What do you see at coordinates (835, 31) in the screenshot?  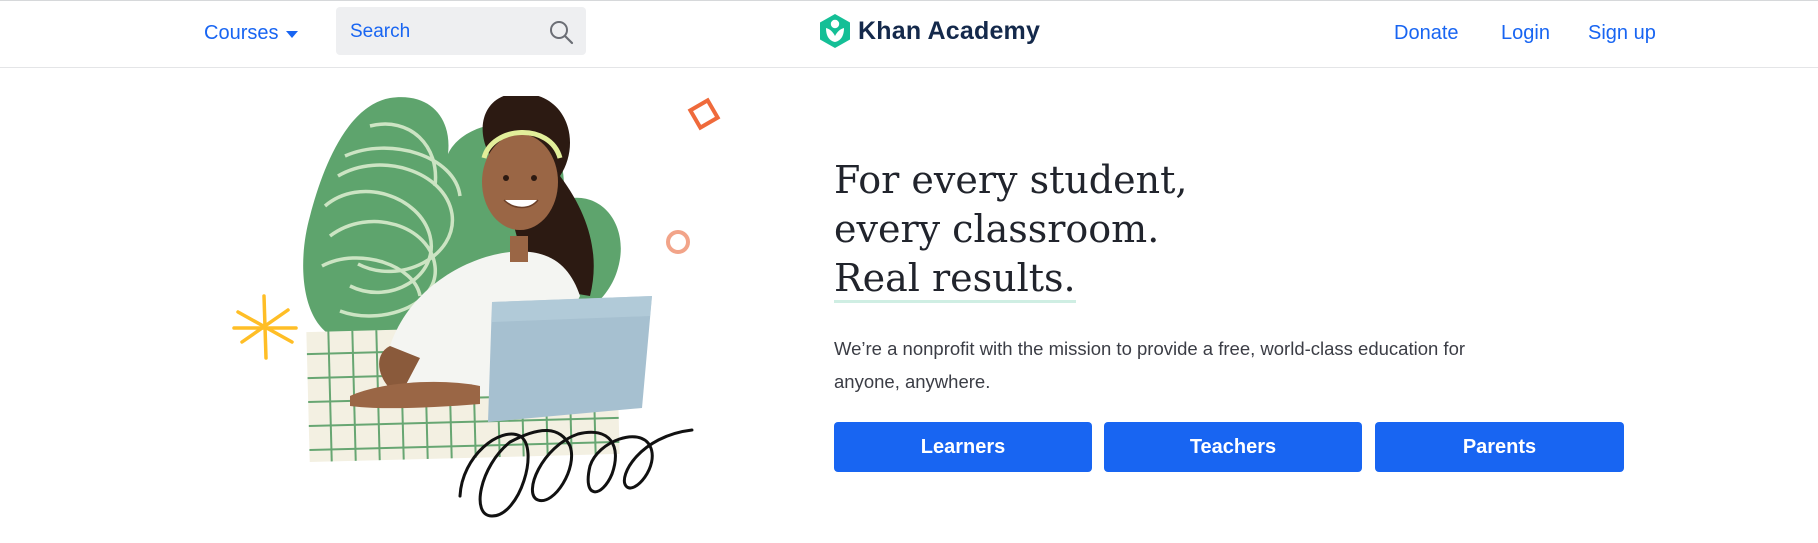 I see `khan-academy-logo-icon` at bounding box center [835, 31].